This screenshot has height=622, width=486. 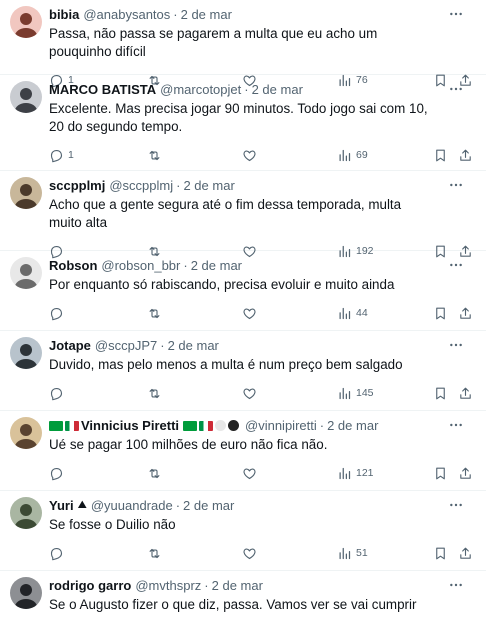 I want to click on white-circle-icon, so click(x=221, y=425).